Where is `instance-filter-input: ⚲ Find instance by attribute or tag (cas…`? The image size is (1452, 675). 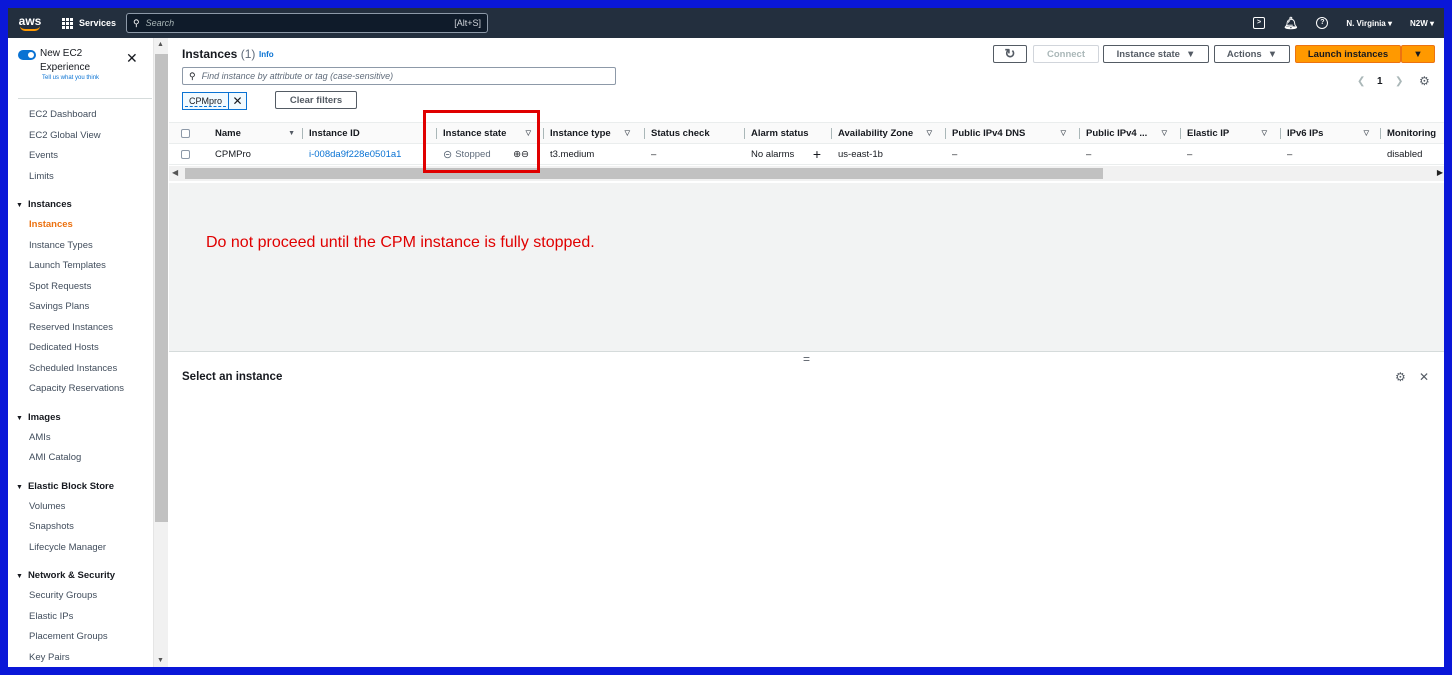
instance-filter-input: ⚲ Find instance by attribute or tag (cas… is located at coordinates (399, 76).